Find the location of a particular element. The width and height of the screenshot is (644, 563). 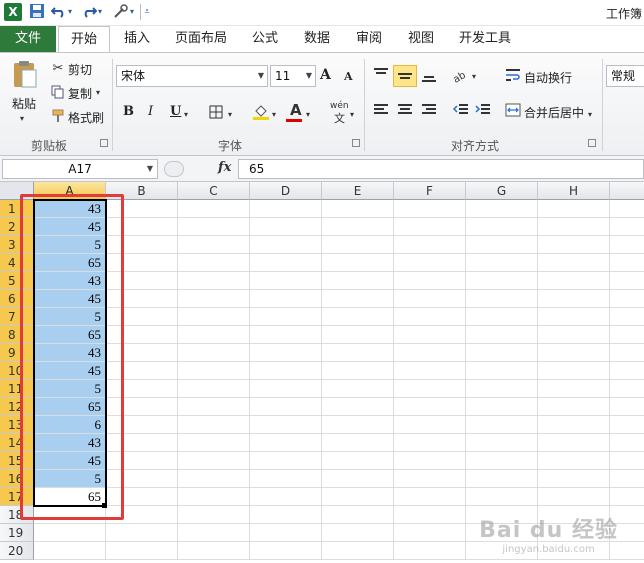

fill-handle is located at coordinates (104, 505).